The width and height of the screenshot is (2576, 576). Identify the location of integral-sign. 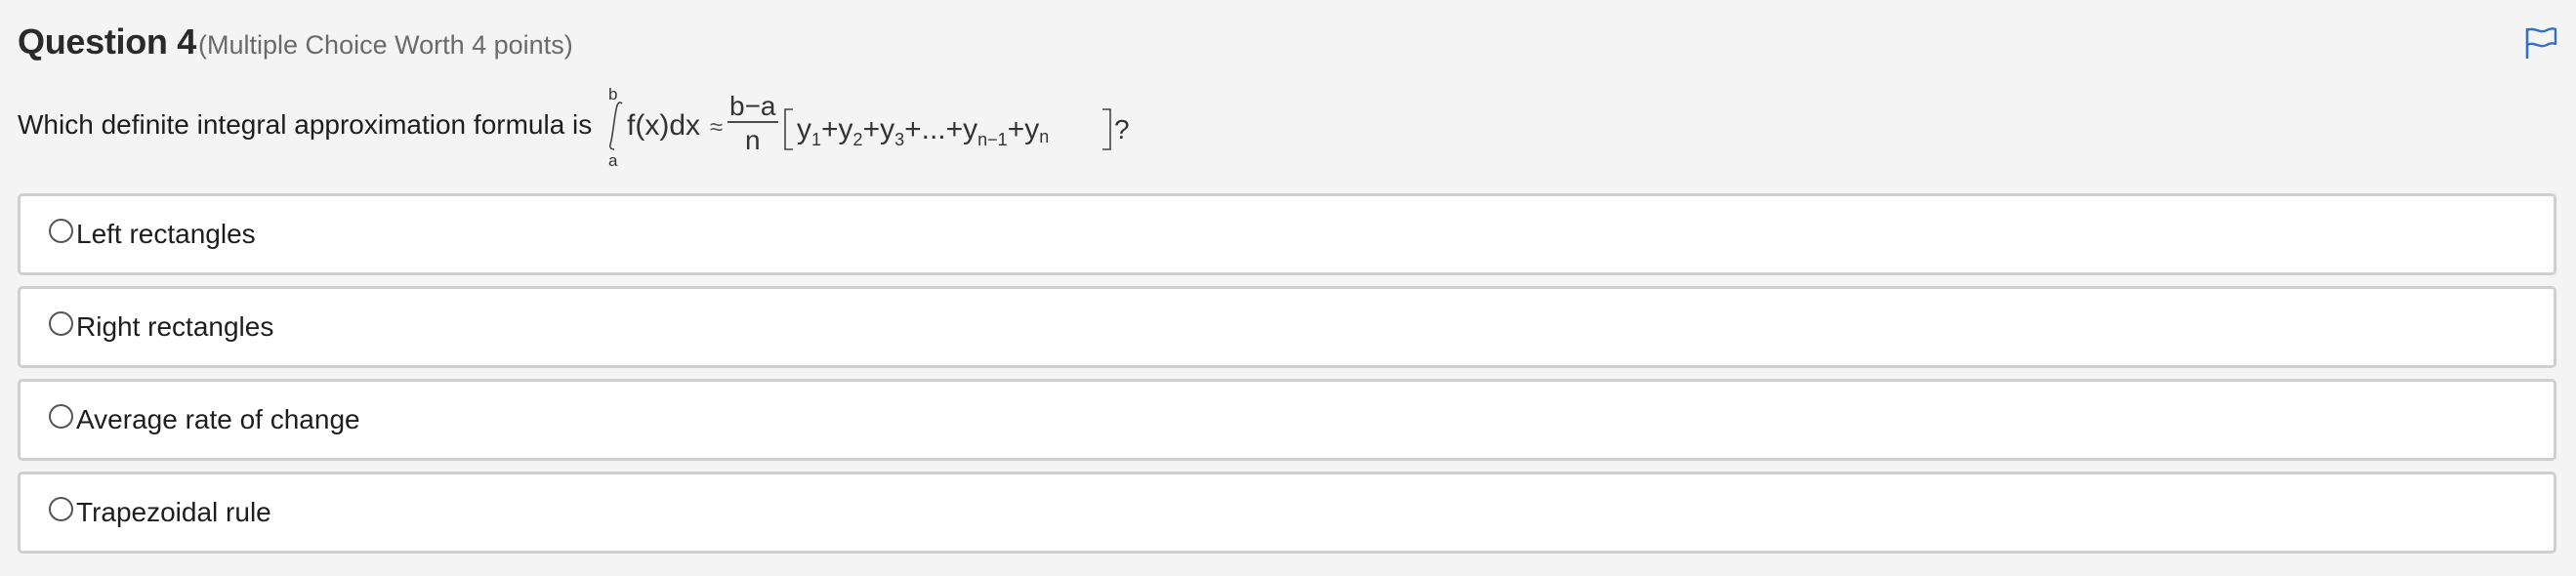
(616, 126).